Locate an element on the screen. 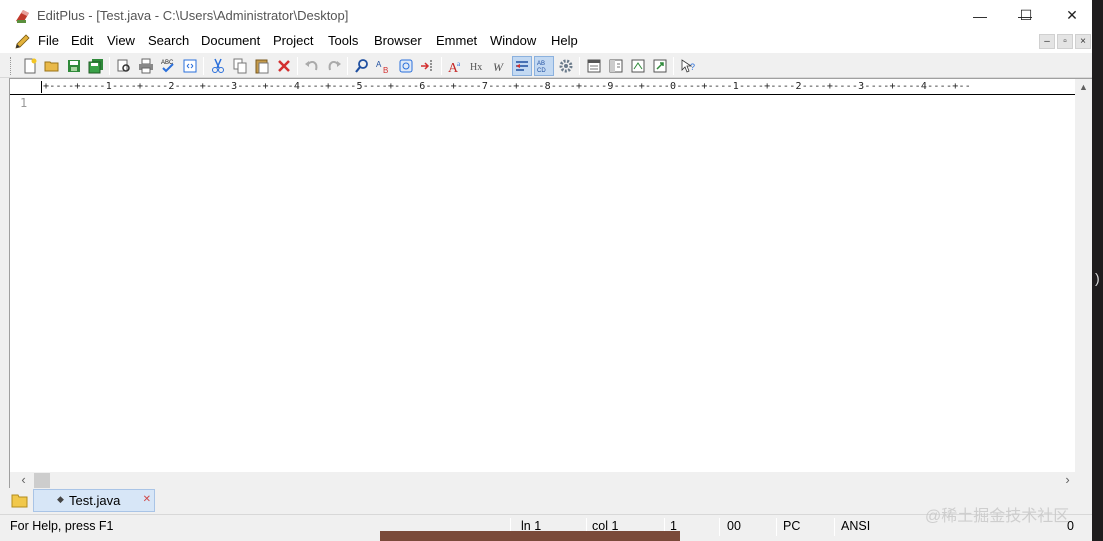 This screenshot has height=541, width=1103. directory-window-icon is located at coordinates (616, 66).